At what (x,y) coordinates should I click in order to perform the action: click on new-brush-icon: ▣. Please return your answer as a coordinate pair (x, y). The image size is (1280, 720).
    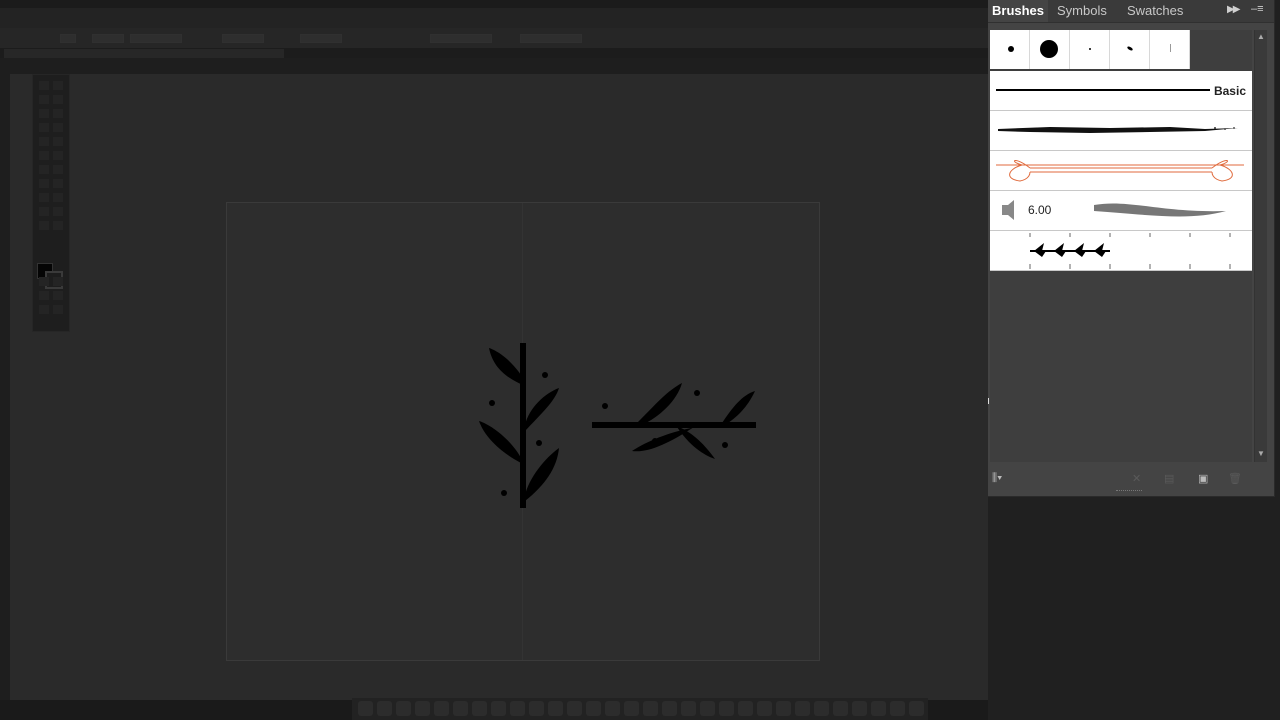
    Looking at the image, I should click on (1203, 478).